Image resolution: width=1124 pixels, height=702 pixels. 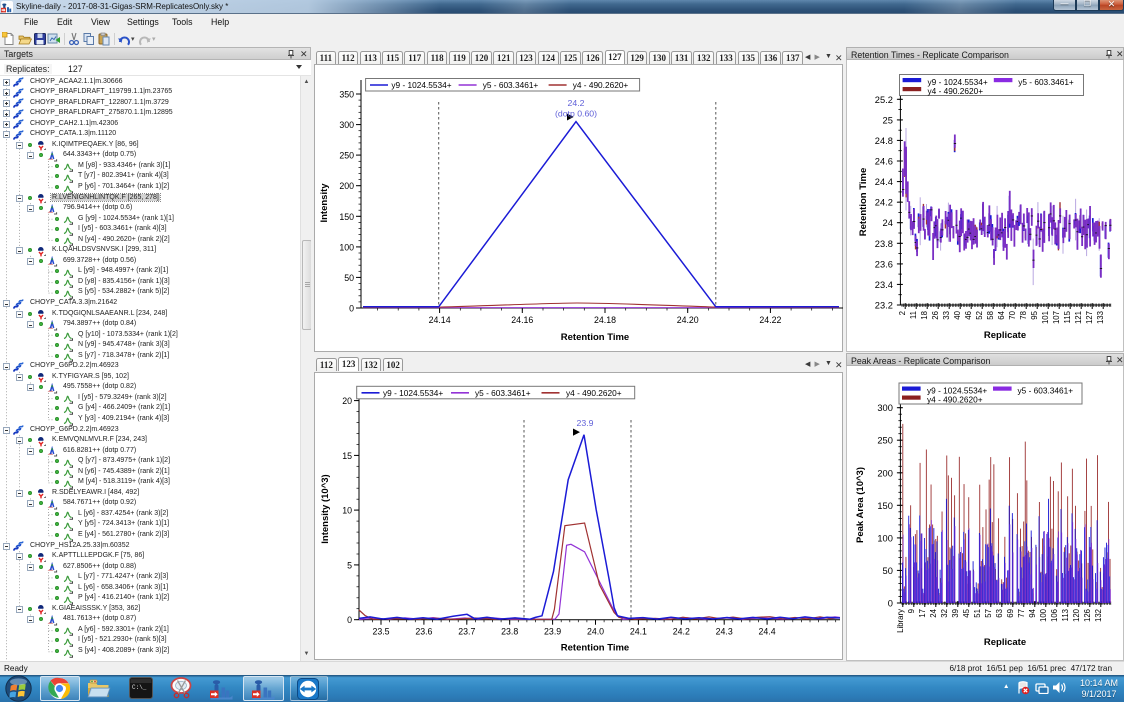 I want to click on svg-text: Intensity, so click(x=324, y=203).